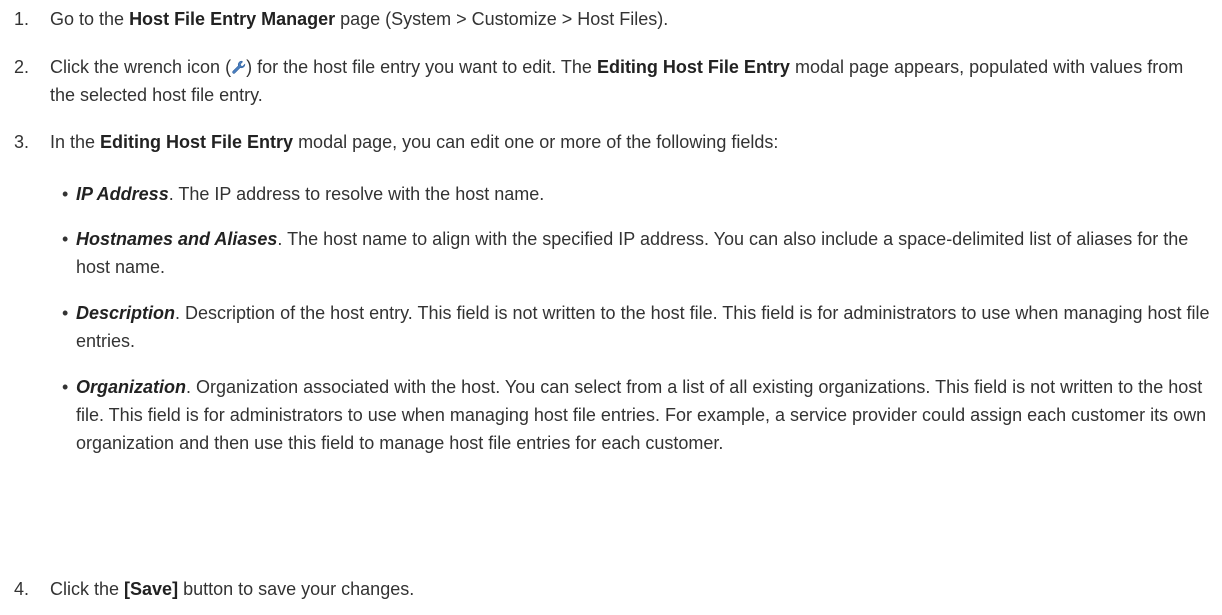  What do you see at coordinates (177, 239) in the screenshot?
I see `field-term: Hostnames and Aliases` at bounding box center [177, 239].